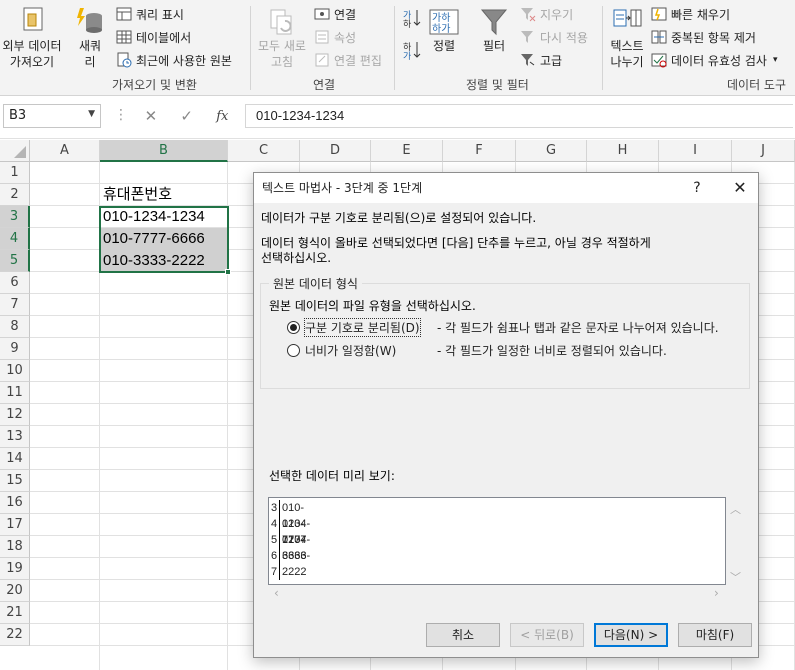 The image size is (795, 670). Describe the element at coordinates (15, 371) in the screenshot. I see `row-header: 10` at that location.